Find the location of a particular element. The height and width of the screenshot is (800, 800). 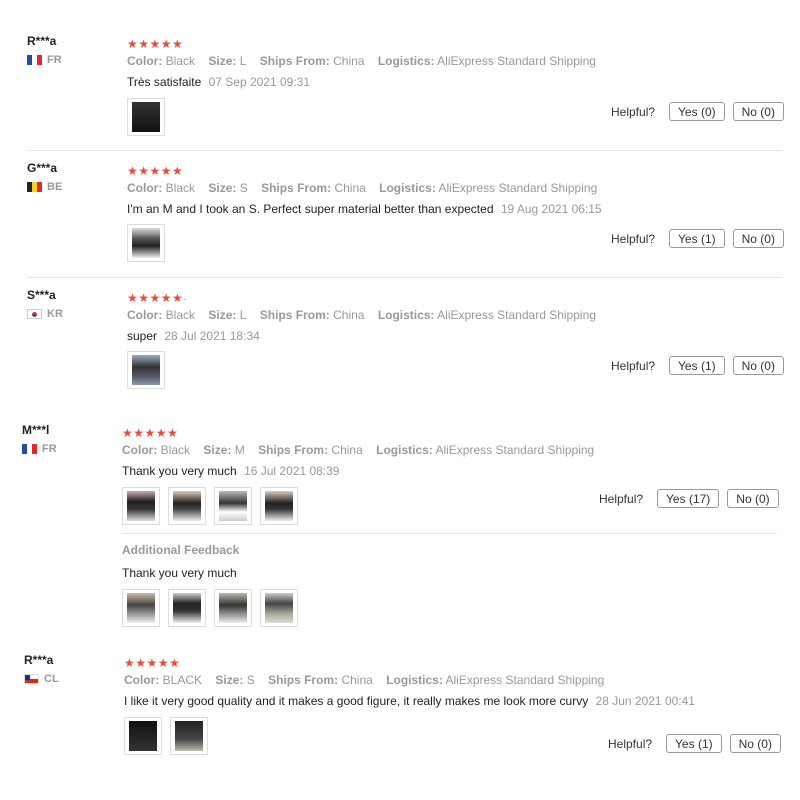

reviewer-country: BE is located at coordinates (44, 187).